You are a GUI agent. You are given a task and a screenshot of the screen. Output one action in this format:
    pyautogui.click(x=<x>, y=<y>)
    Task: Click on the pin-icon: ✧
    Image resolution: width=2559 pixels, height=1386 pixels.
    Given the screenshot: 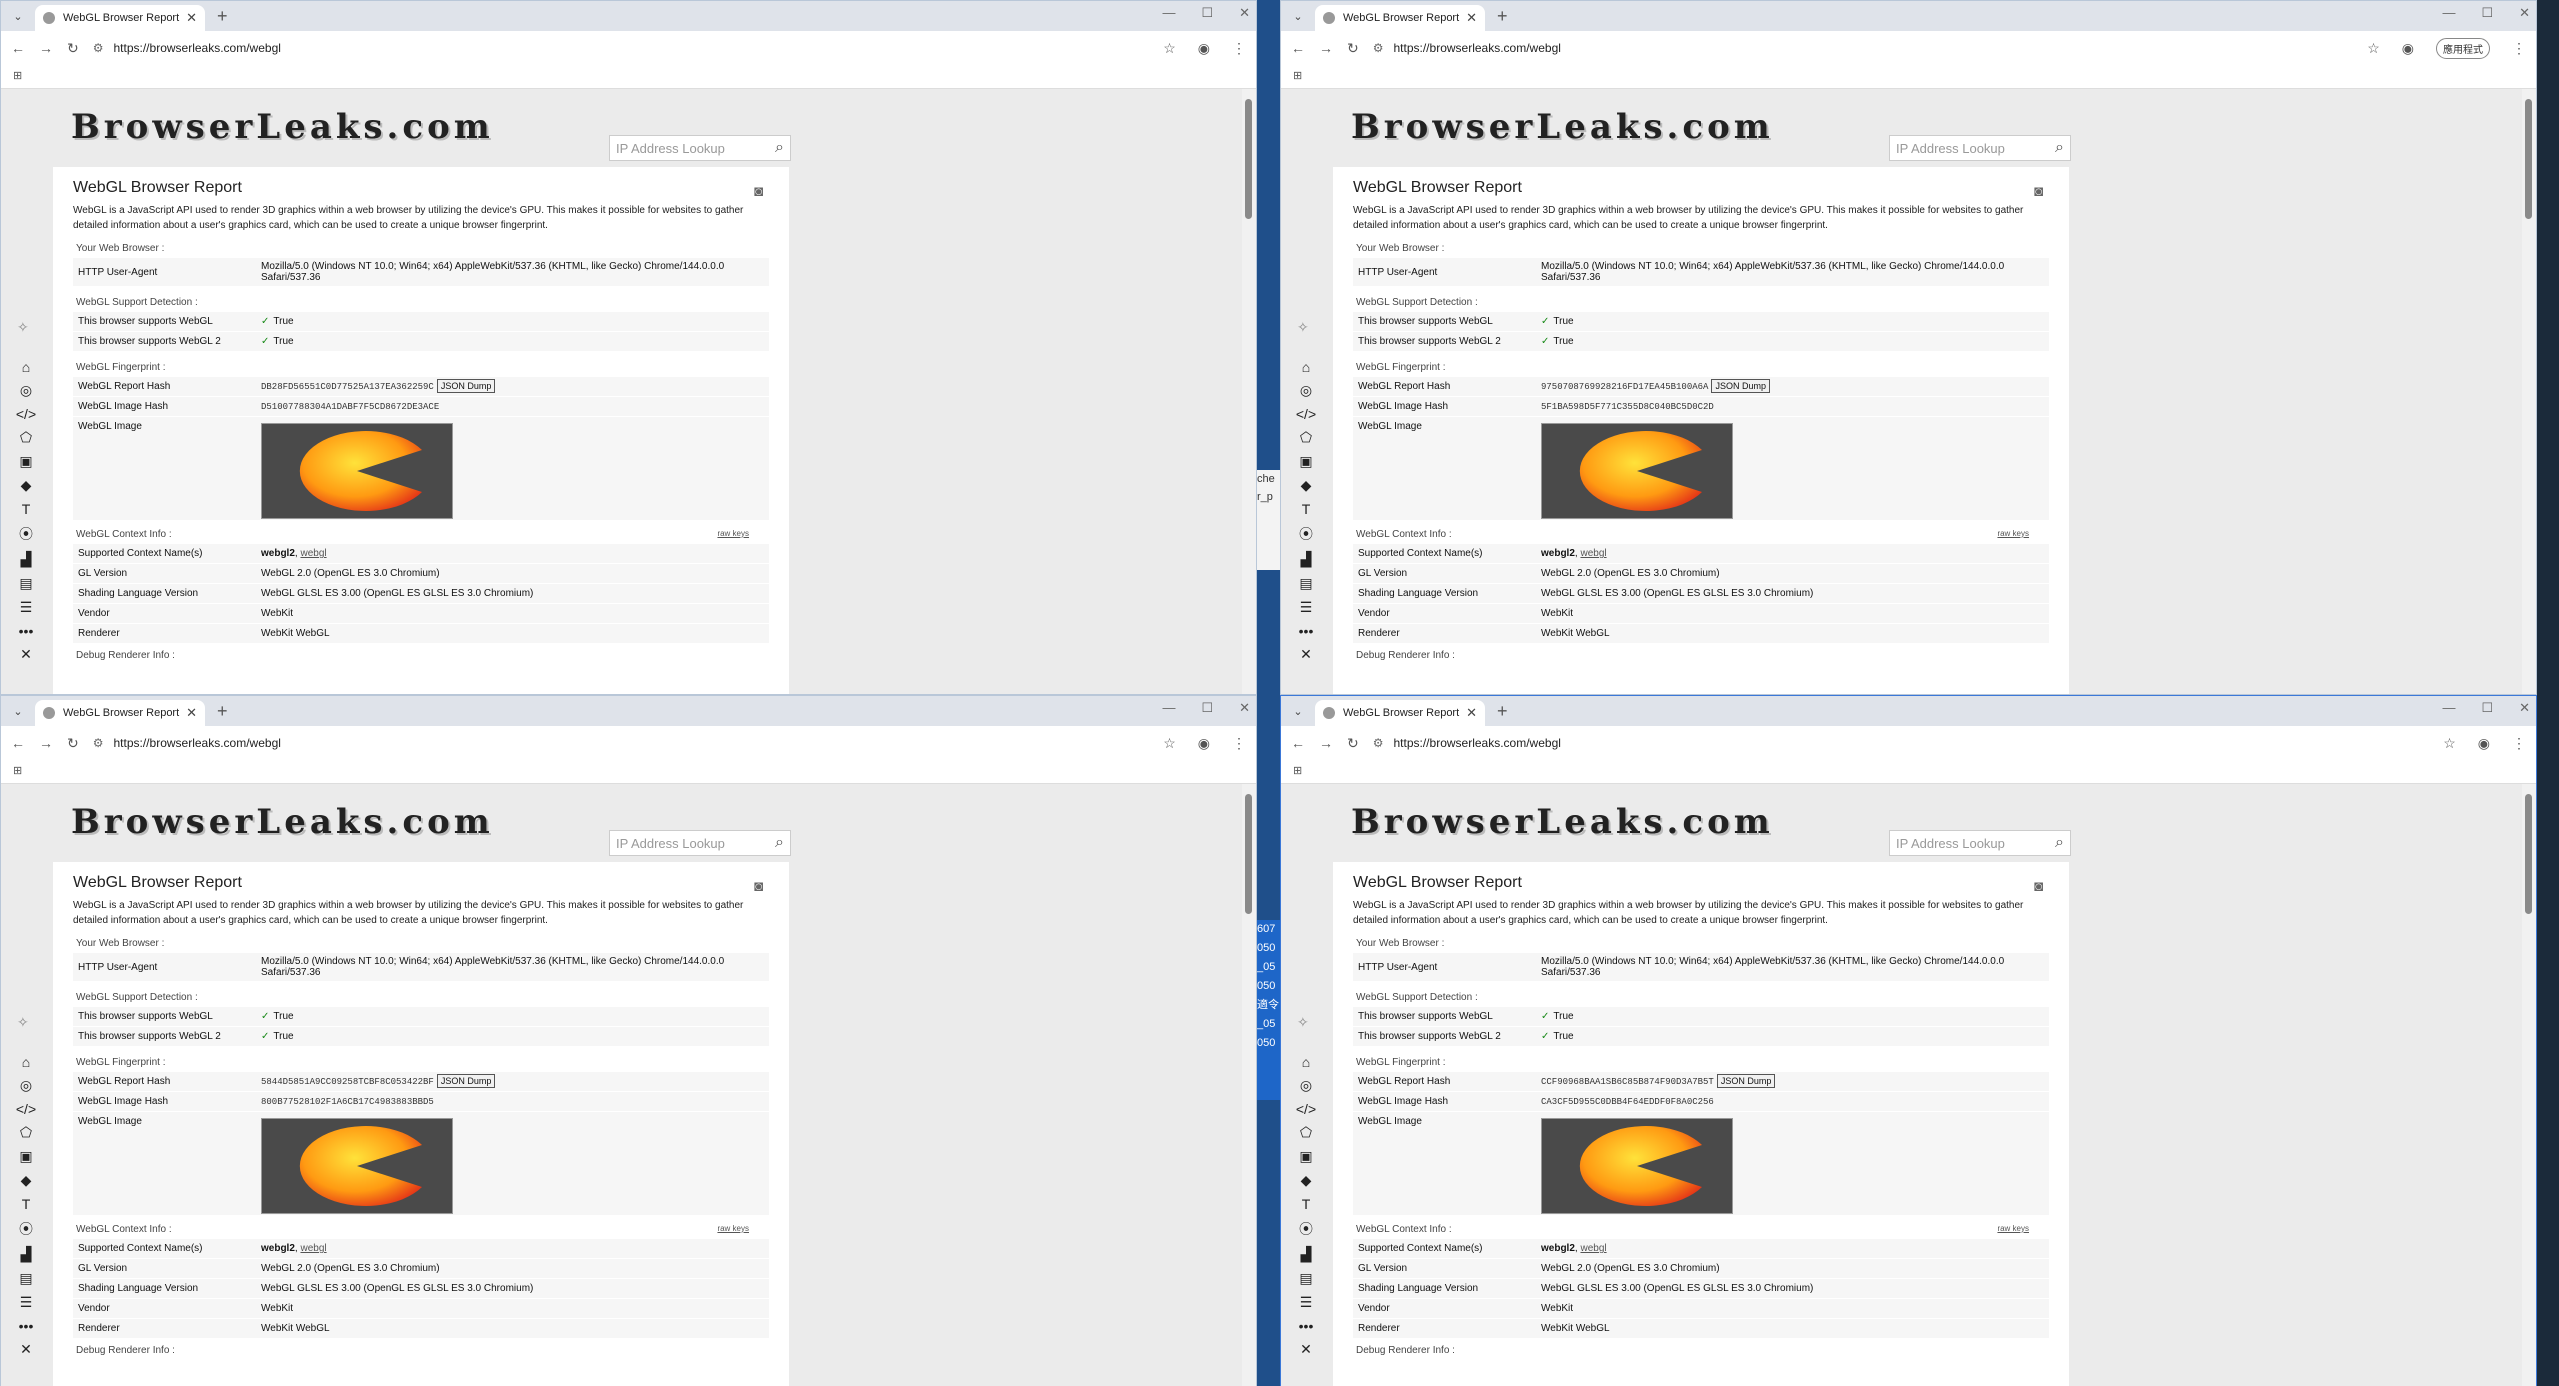 What is the action you would take?
    pyautogui.click(x=1303, y=327)
    